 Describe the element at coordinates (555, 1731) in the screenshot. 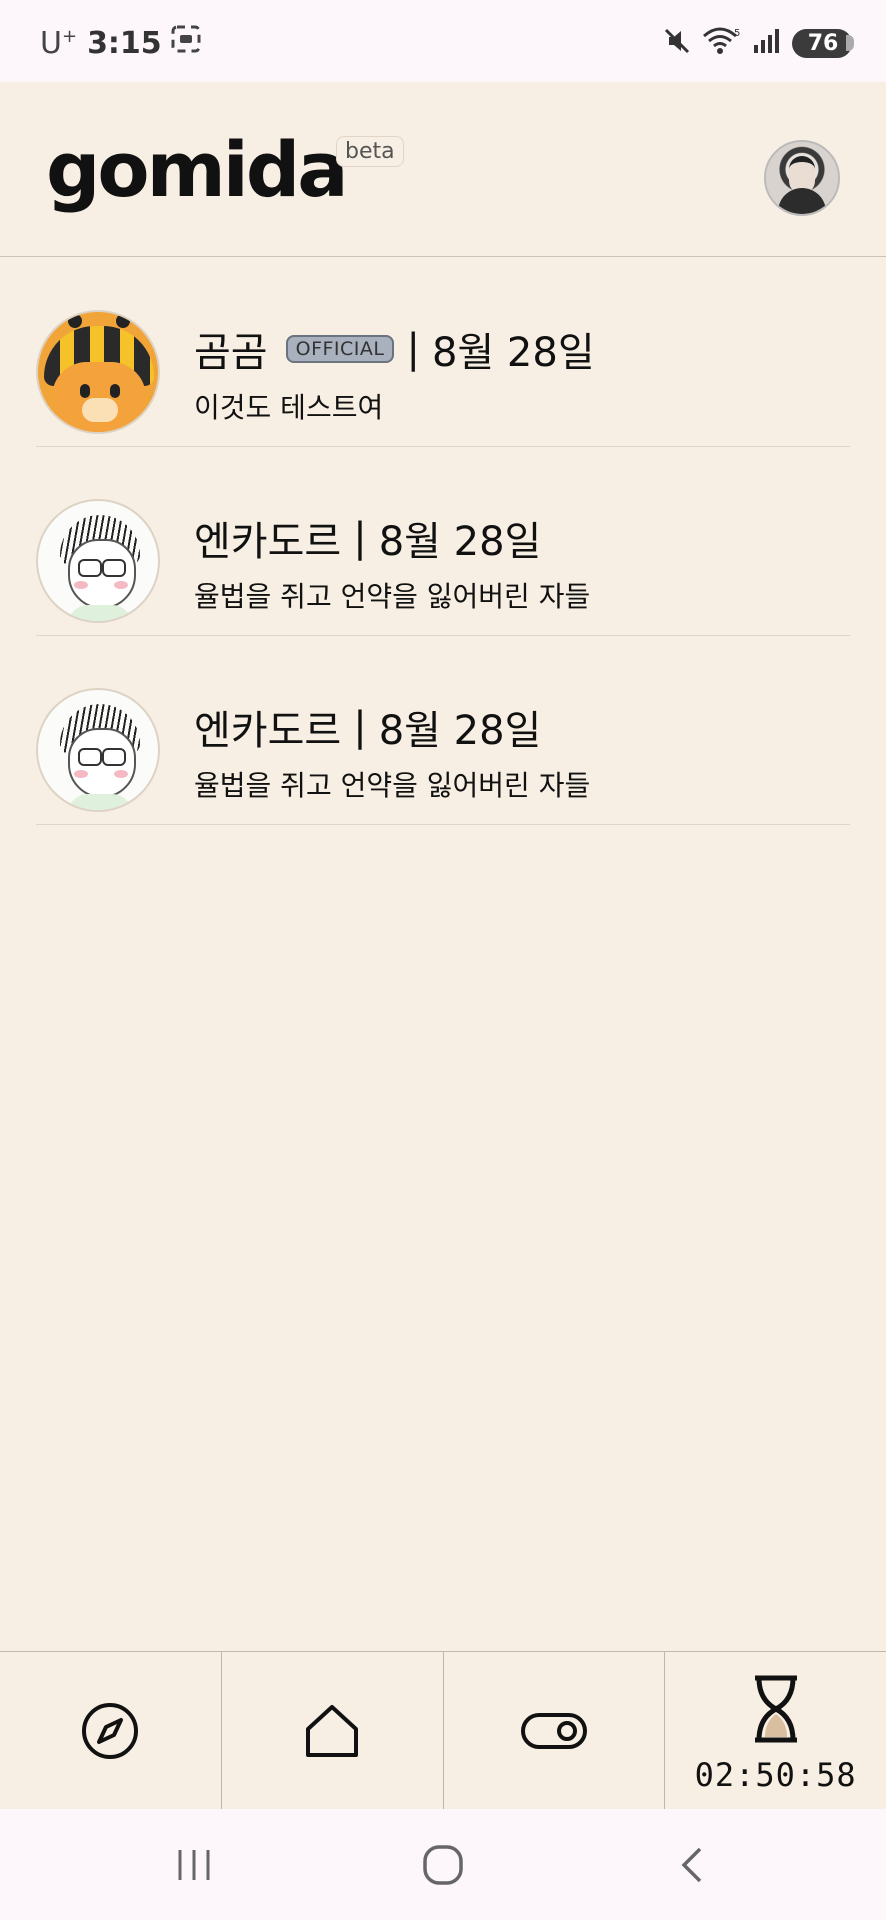

I see `nav-toggle` at that location.